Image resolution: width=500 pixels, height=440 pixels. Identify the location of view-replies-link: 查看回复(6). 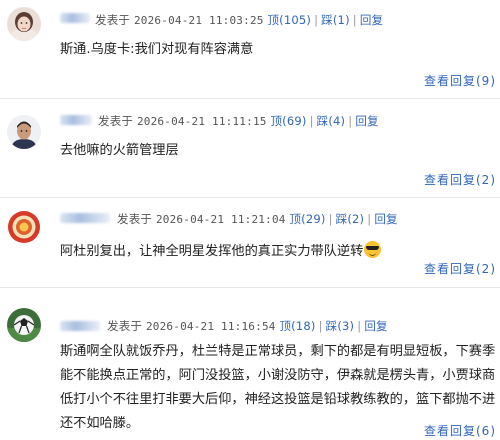
(460, 430).